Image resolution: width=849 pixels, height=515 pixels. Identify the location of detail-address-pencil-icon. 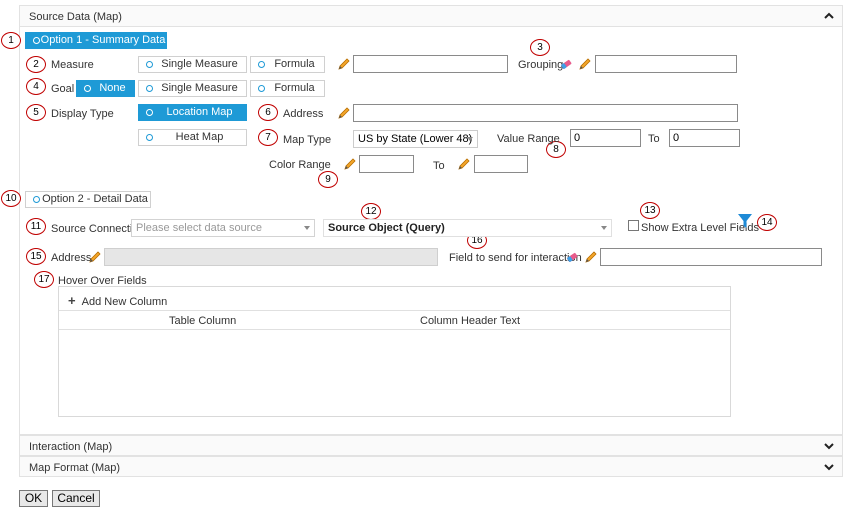
(95, 257).